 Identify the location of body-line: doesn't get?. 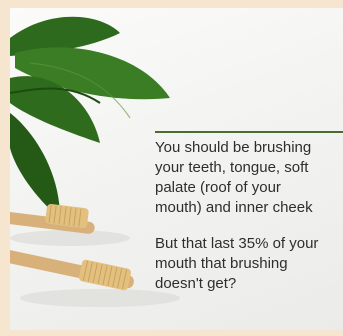
(196, 283).